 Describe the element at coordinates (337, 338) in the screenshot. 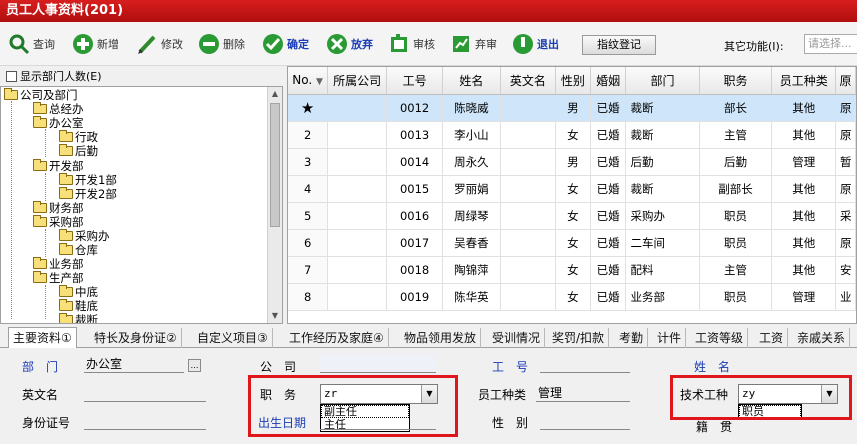

I see `tab-work-family: 工作经历及家庭④` at that location.